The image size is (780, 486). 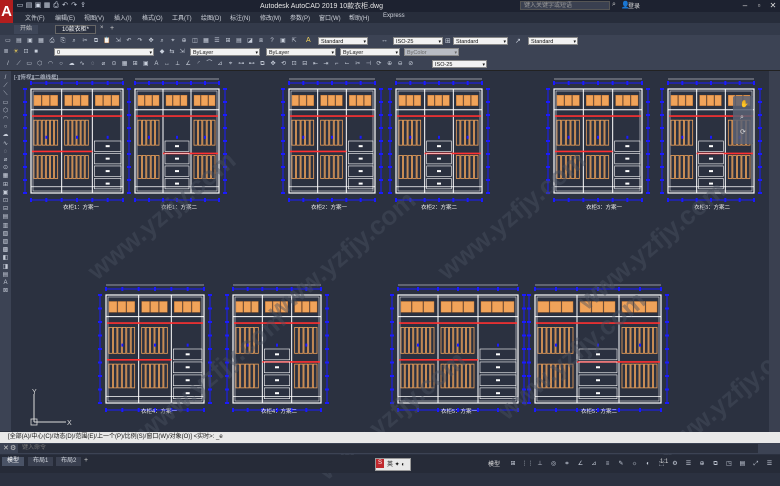 I want to click on publish-icon: ⎘, so click(x=63, y=41).